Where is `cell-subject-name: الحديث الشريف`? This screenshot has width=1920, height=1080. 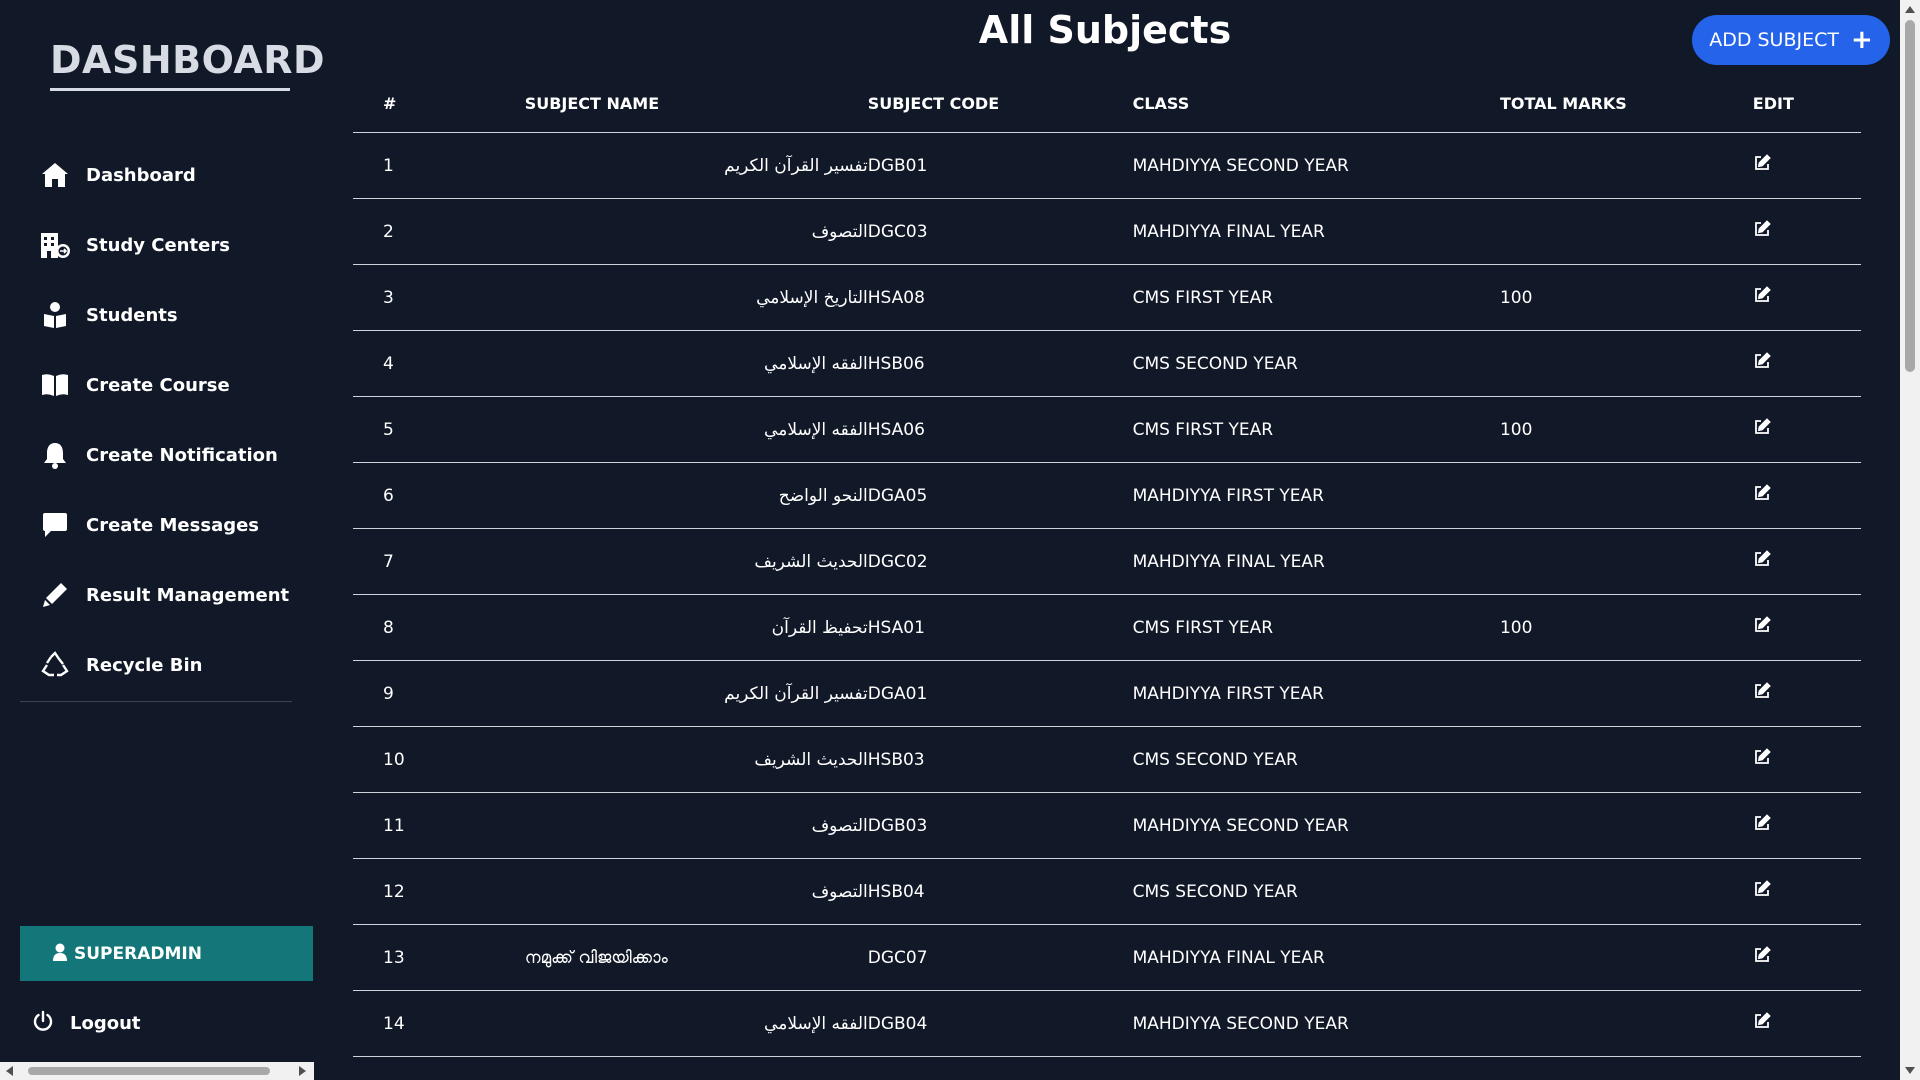
cell-subject-name: الحديث الشريف is located at coordinates (696, 759).